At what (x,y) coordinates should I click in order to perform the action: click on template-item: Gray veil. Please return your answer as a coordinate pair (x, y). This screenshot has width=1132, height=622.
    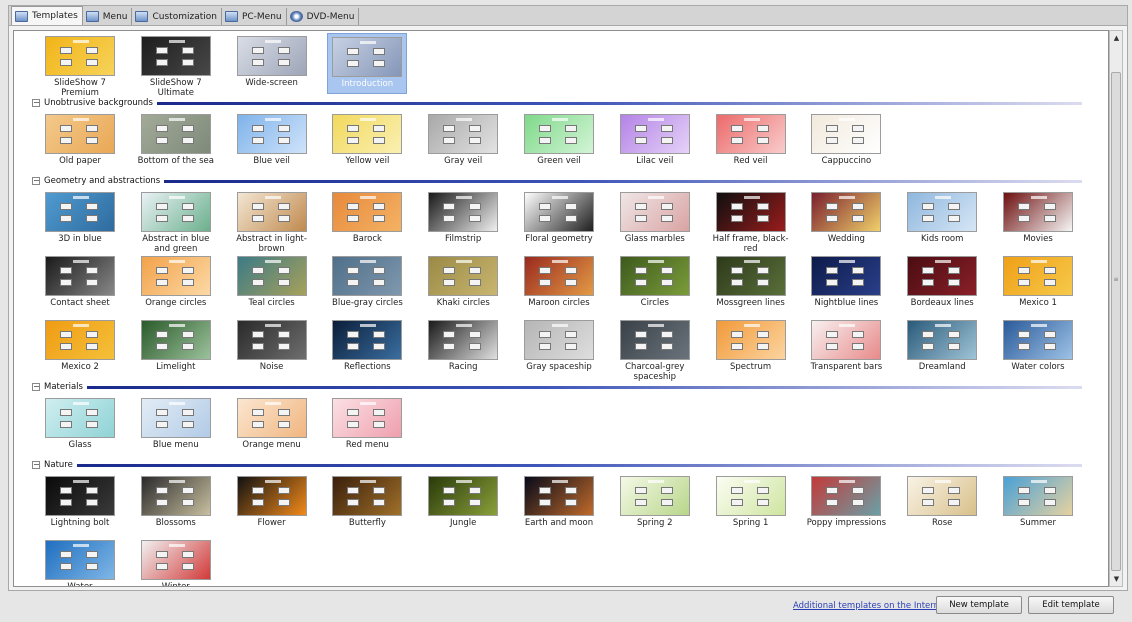
    Looking at the image, I should click on (463, 141).